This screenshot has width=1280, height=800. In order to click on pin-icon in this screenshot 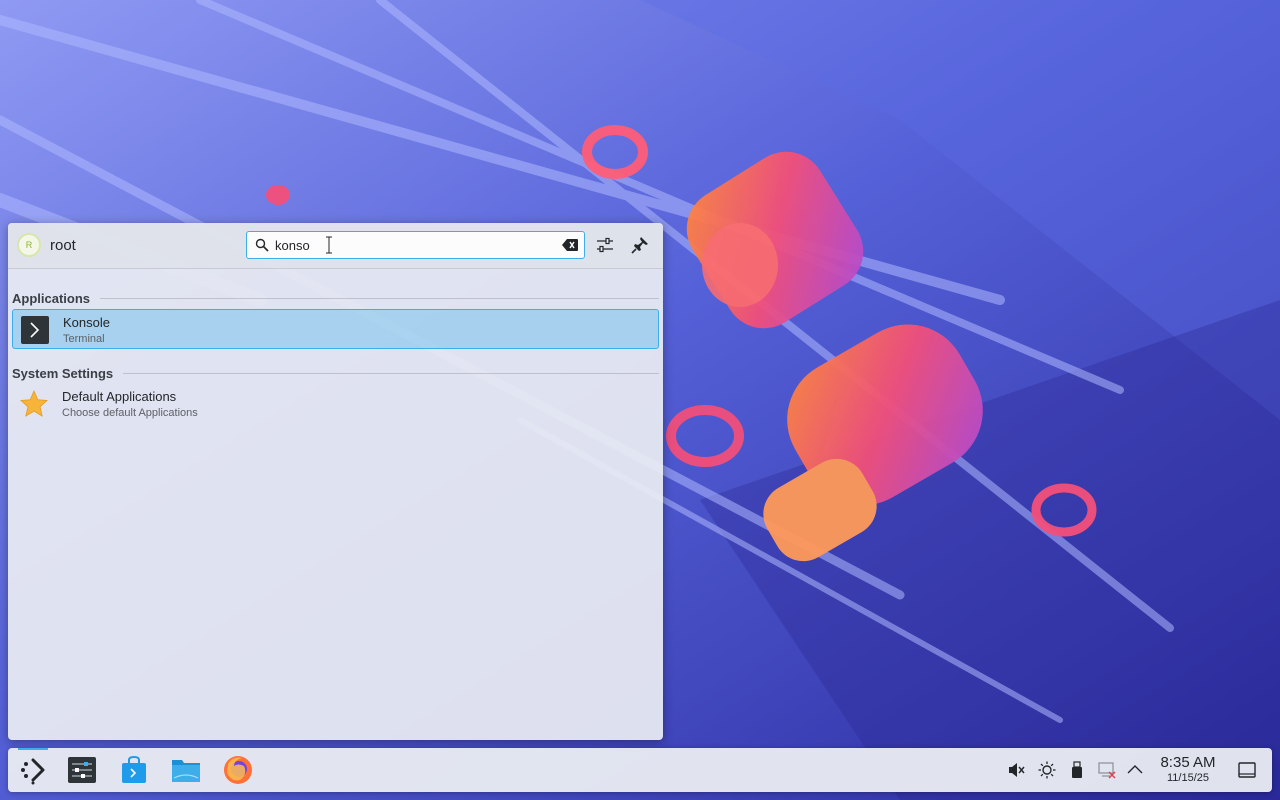, I will do `click(640, 245)`.